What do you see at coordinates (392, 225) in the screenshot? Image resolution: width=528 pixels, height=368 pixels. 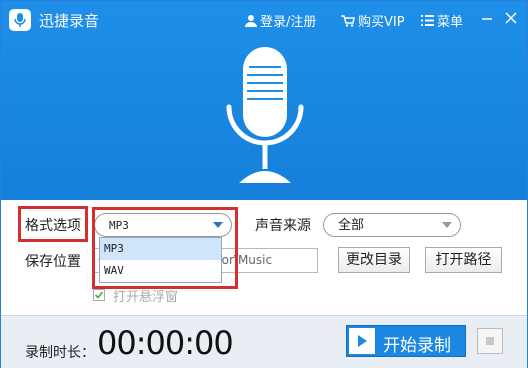 I see `source-select: 全部` at bounding box center [392, 225].